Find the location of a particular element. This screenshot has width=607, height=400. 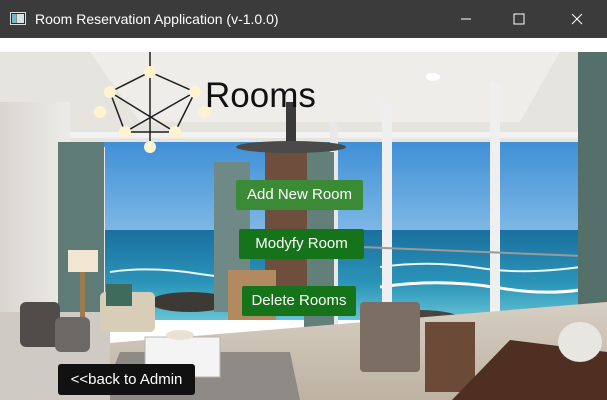

back-to-admin-button: <<back to Admin is located at coordinates (126, 379).